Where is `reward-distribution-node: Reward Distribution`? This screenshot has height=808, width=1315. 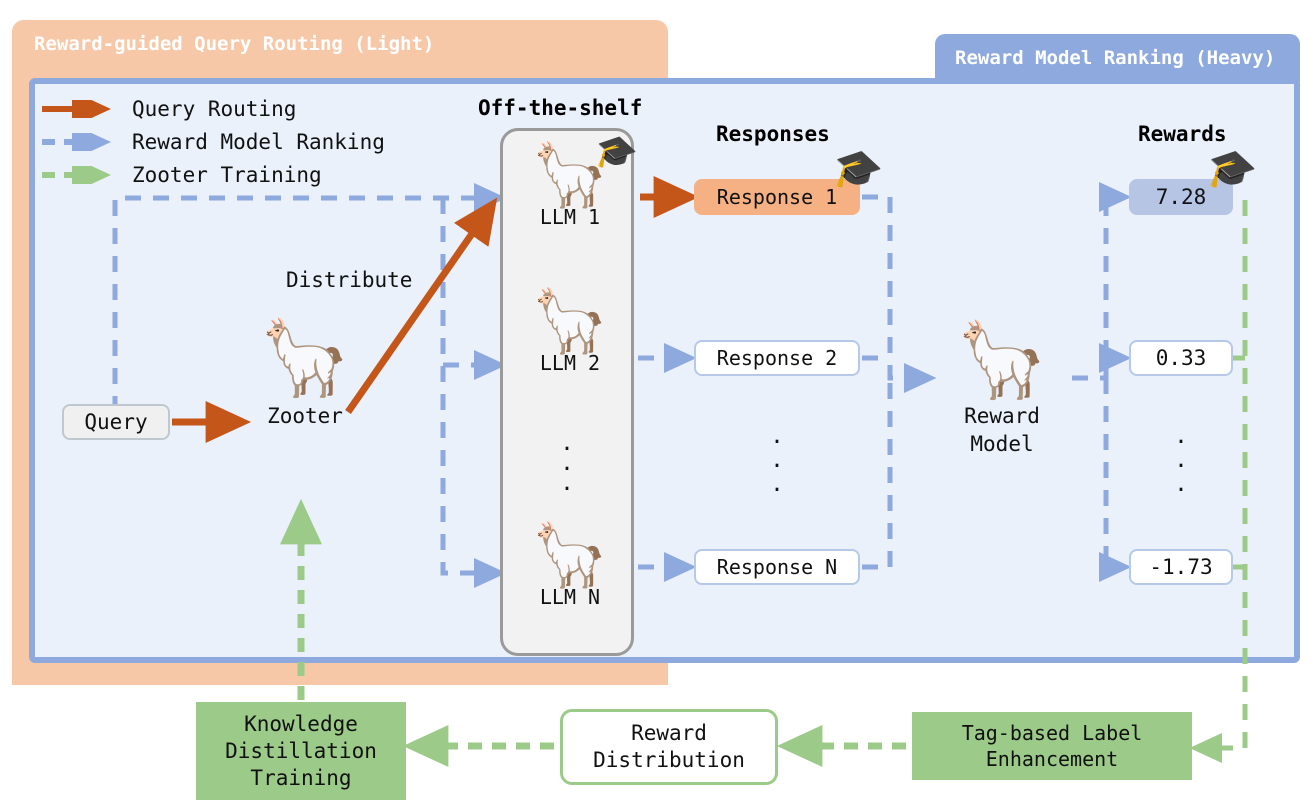
reward-distribution-node: Reward Distribution is located at coordinates (669, 747).